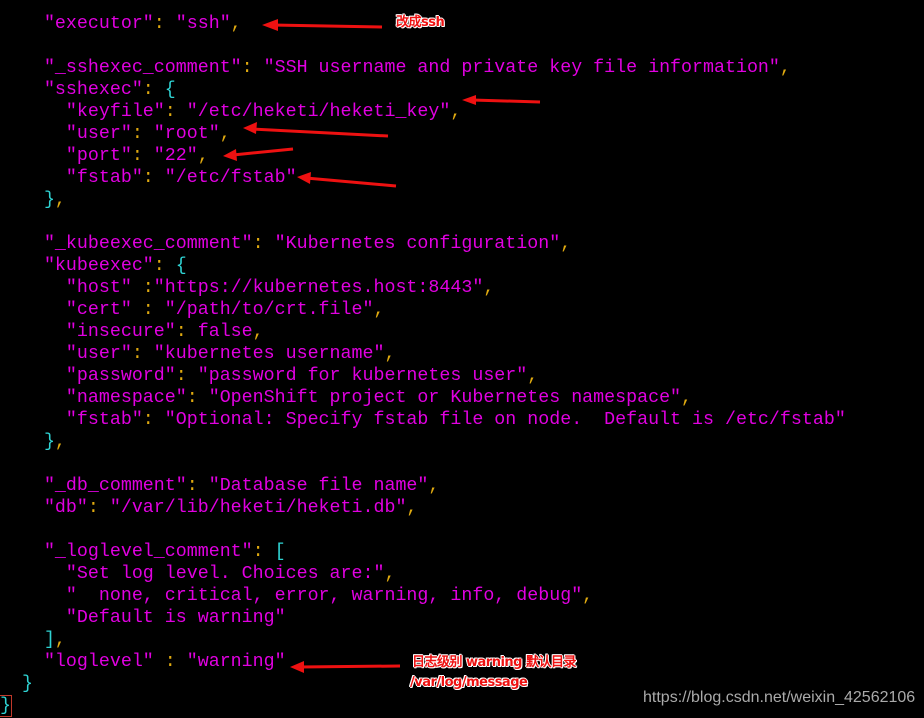 The image size is (924, 718). What do you see at coordinates (327, 26) in the screenshot?
I see `arrow-executor` at bounding box center [327, 26].